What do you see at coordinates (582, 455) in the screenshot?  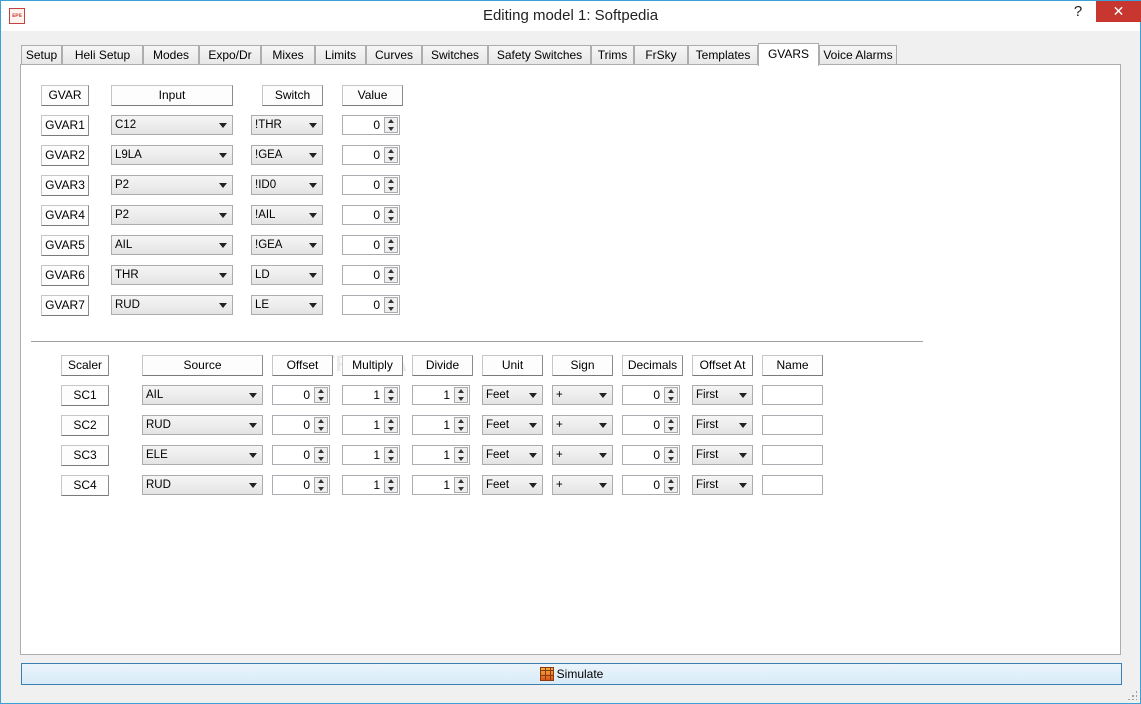 I see `scaler-sign-select: +` at bounding box center [582, 455].